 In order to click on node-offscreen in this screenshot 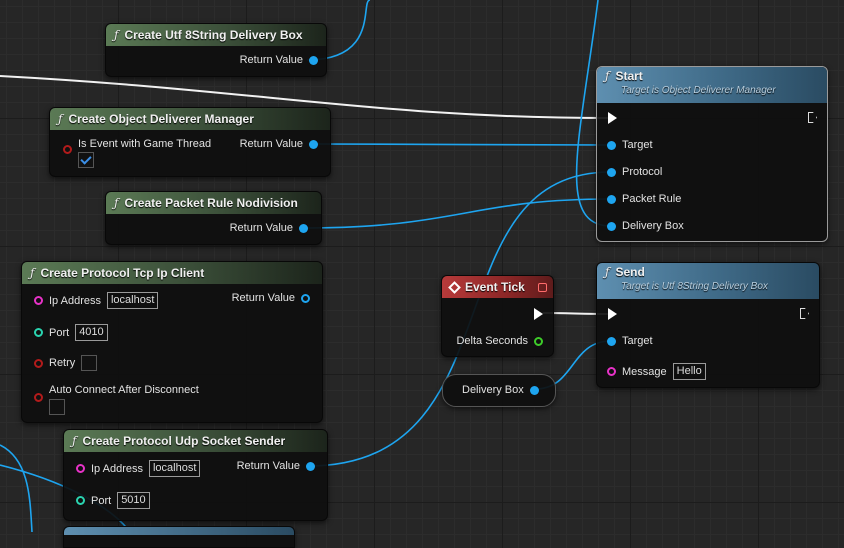, I will do `click(179, 537)`.